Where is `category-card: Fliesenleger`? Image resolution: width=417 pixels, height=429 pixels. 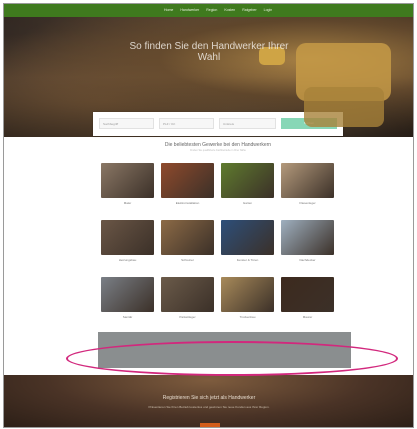
category-card: Fliesenleger is located at coordinates (308, 191).